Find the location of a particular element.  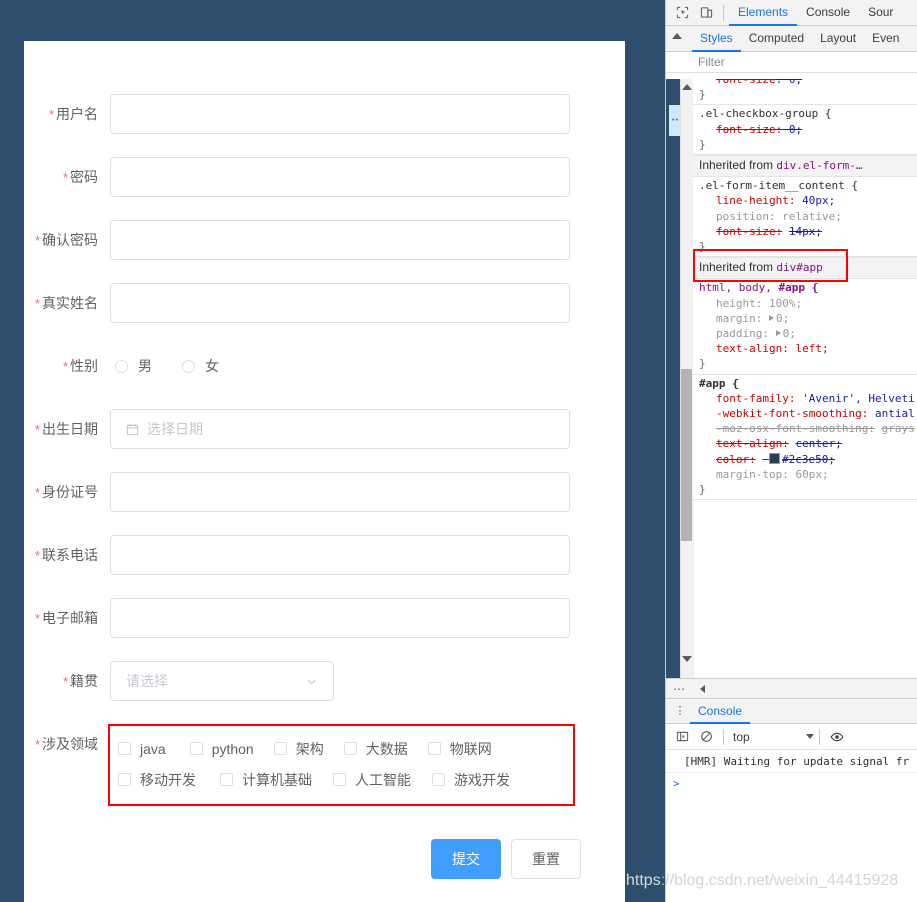

css-property: color: is located at coordinates (736, 459).